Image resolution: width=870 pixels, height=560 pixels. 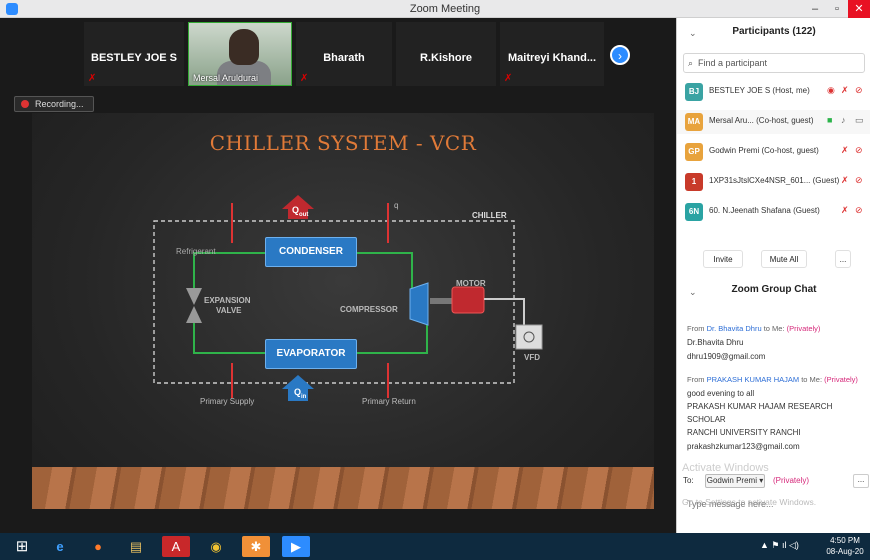 I want to click on participants-header: Participants (122), so click(x=774, y=31).